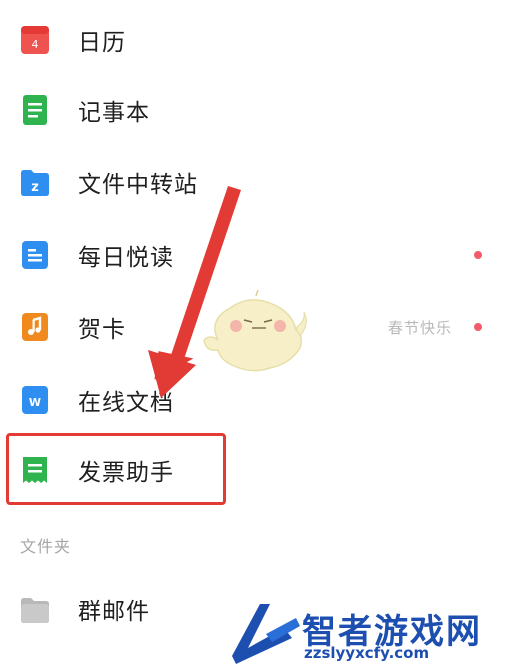 Image resolution: width=506 pixels, height=666 pixels. What do you see at coordinates (255, 331) in the screenshot?
I see `mascot-illustration` at bounding box center [255, 331].